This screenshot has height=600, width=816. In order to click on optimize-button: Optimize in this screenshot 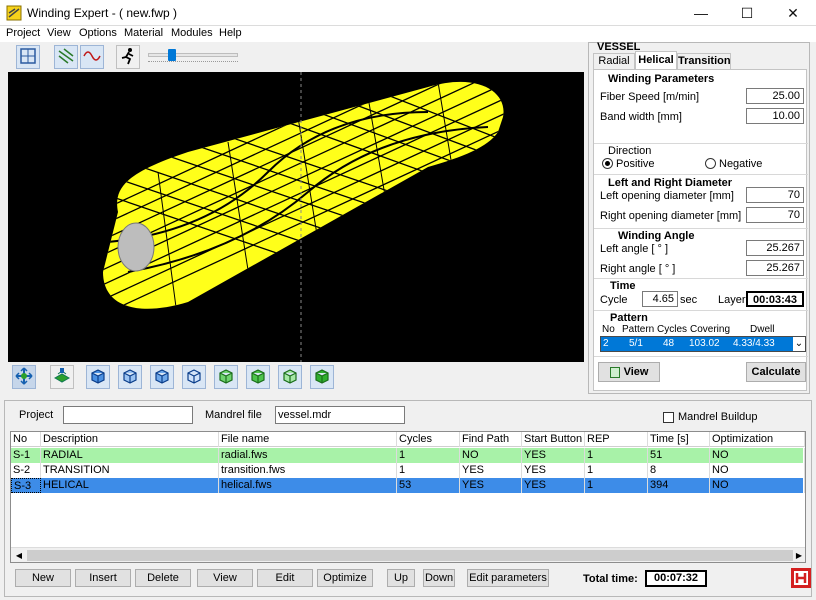, I will do `click(345, 578)`.